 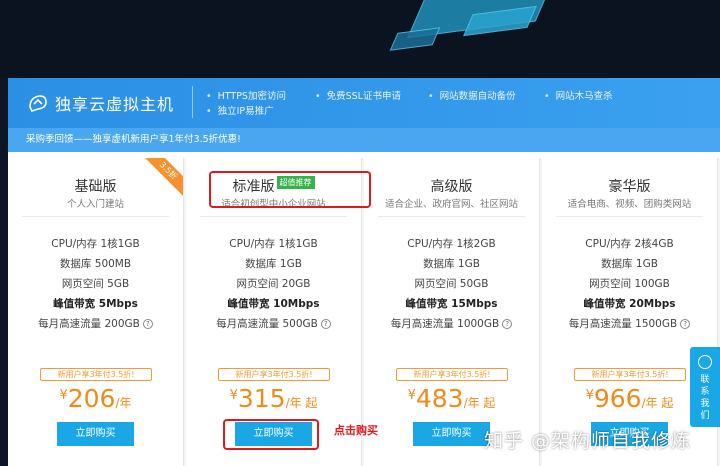 I want to click on contact-us-label: 联系我们, so click(x=705, y=398).